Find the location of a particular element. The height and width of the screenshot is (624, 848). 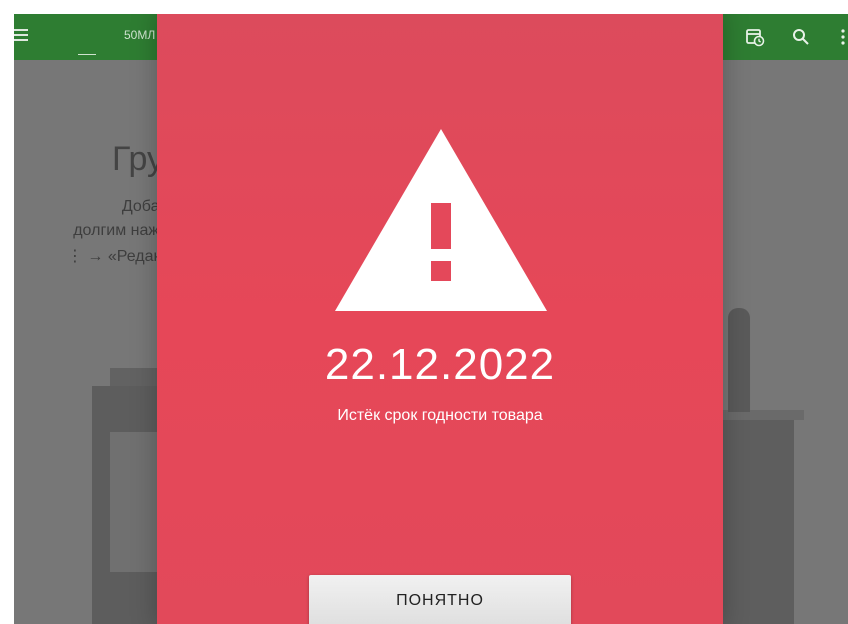

title-underline is located at coordinates (87, 54).